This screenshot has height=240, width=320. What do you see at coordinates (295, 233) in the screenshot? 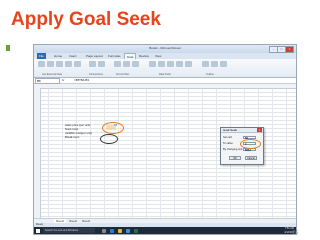
I see `slide-number: 26` at bounding box center [295, 233].